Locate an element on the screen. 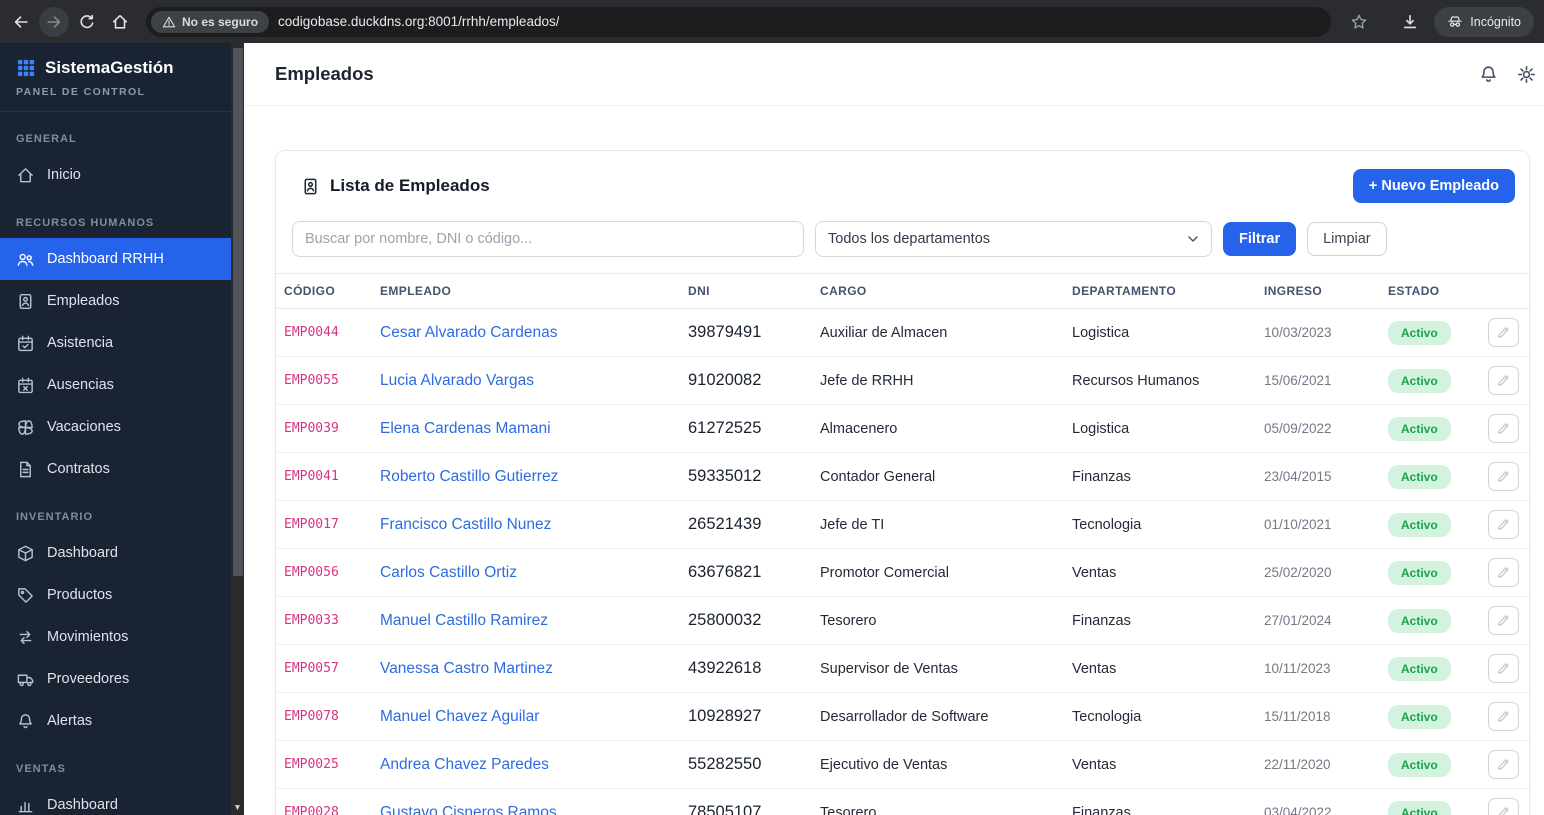 The height and width of the screenshot is (815, 1544). employee-position: Supervisor de Ventas is located at coordinates (889, 668).